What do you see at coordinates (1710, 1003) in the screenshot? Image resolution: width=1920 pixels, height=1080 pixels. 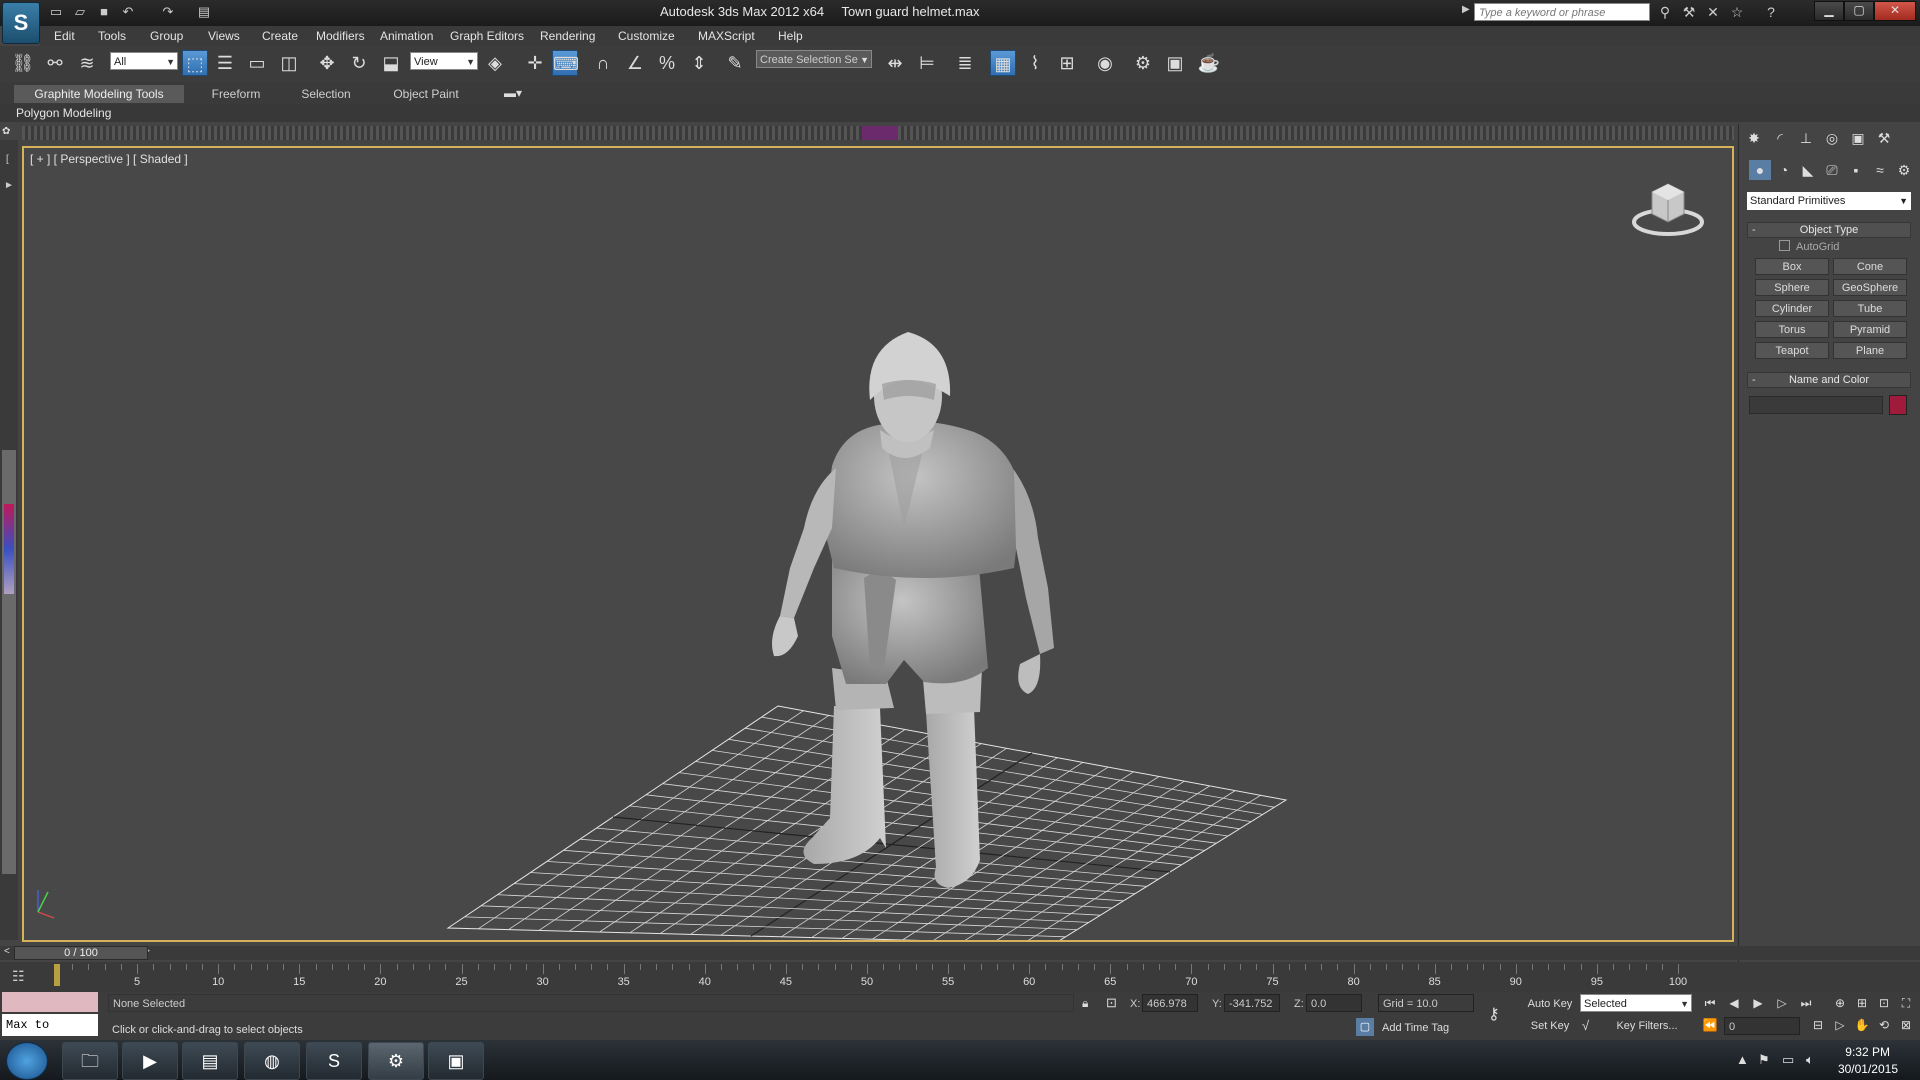 I see `go-to-start-icon: ⏮` at bounding box center [1710, 1003].